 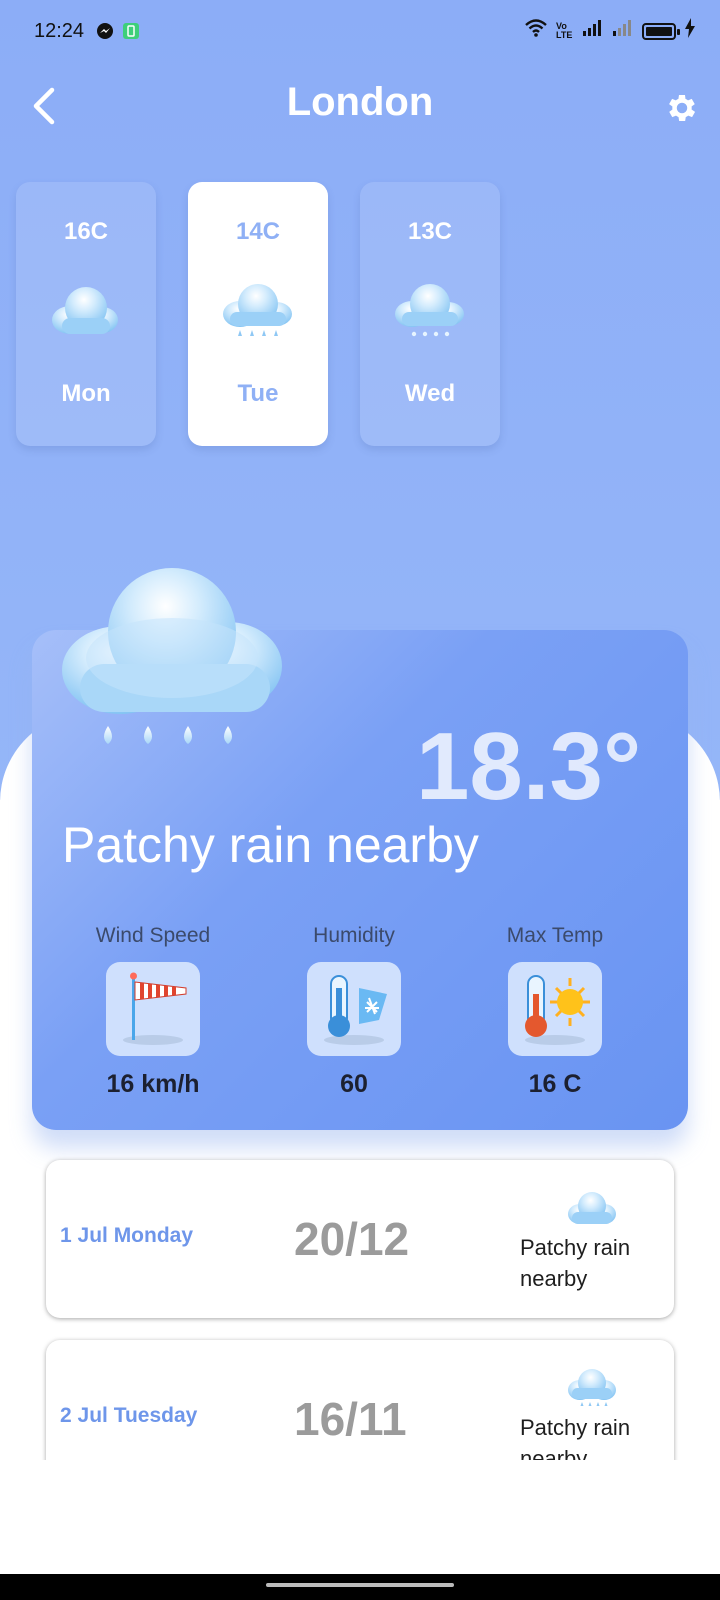 I want to click on stat-label: Humidity, so click(x=354, y=935).